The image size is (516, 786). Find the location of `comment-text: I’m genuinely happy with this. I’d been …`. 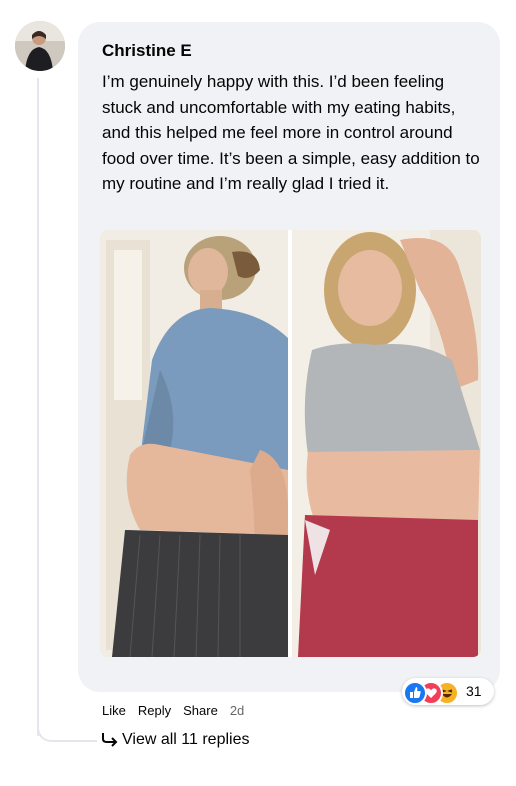

comment-text: I’m genuinely happy with this. I’d been … is located at coordinates (291, 132).